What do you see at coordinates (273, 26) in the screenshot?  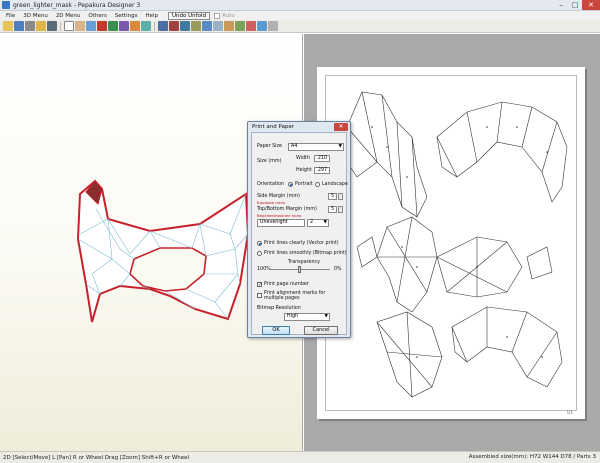 I see `page-icon` at bounding box center [273, 26].